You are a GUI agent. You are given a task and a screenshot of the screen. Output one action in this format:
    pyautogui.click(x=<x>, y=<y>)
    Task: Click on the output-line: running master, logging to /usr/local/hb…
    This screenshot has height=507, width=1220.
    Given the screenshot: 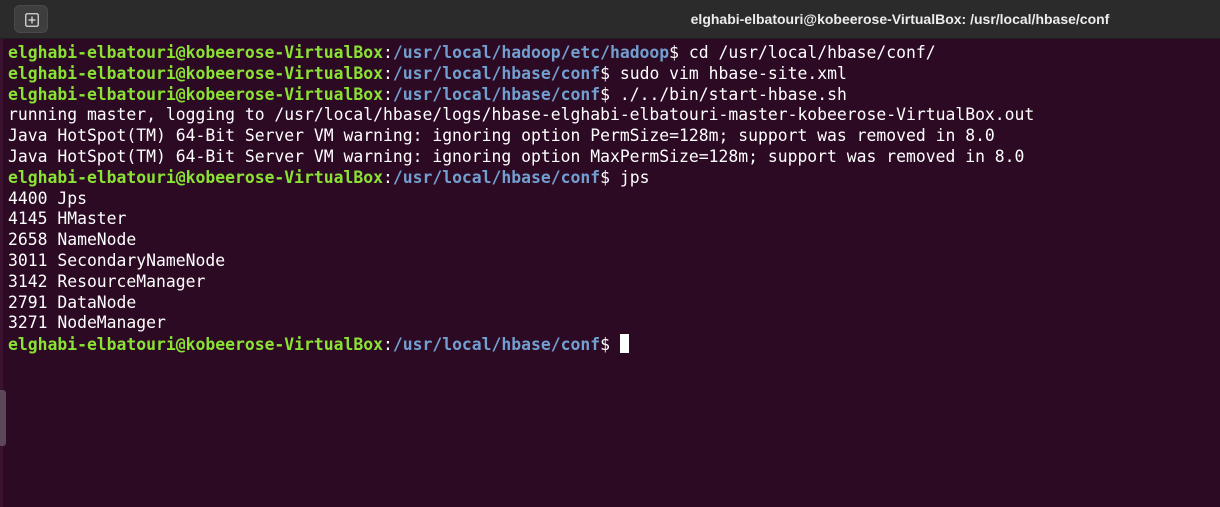 What is the action you would take?
    pyautogui.click(x=521, y=115)
    